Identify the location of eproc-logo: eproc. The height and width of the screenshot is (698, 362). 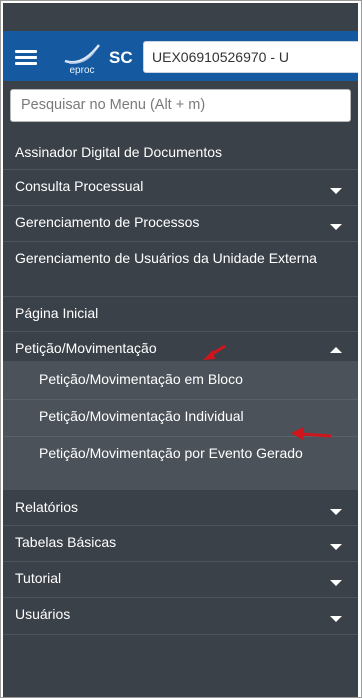
(82, 57).